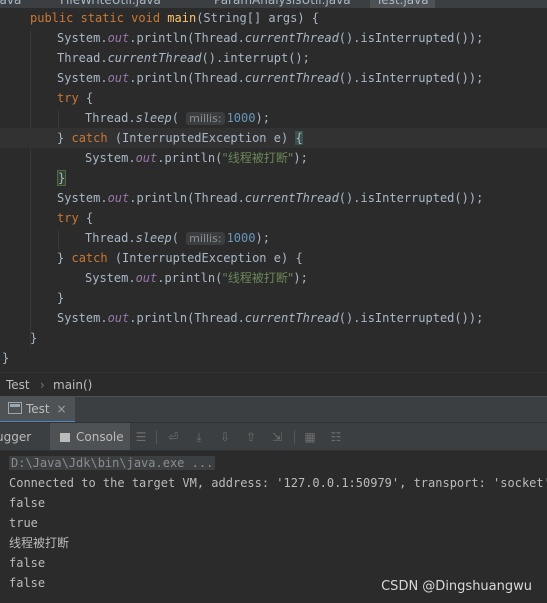  I want to click on matched-brace: {, so click(299, 138).